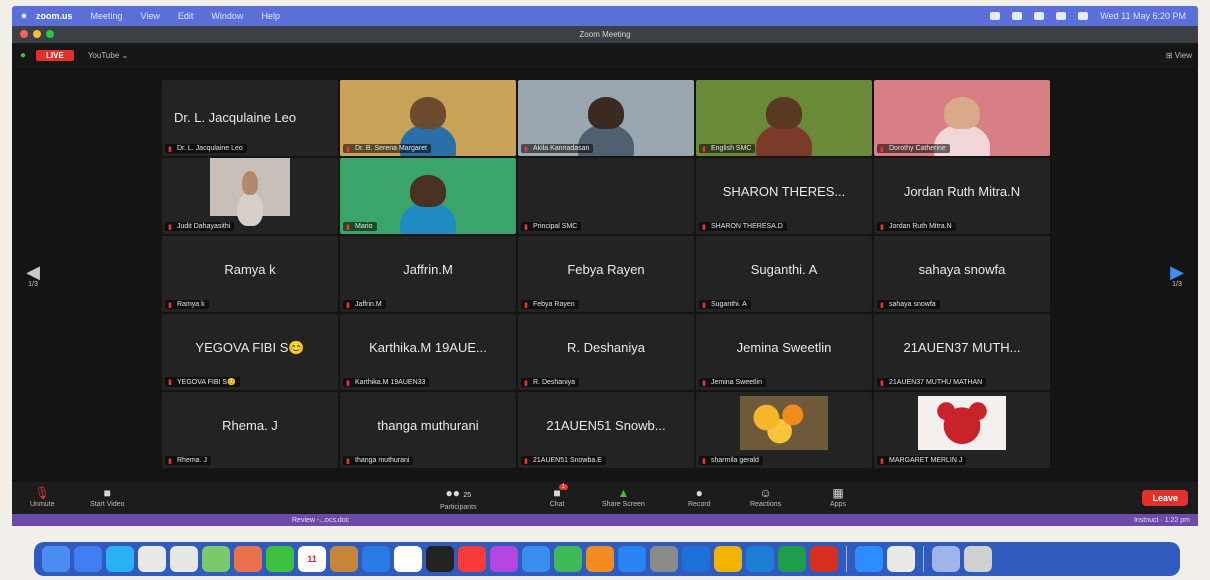  I want to click on participant-tile: 21AUEN51 Snowb... ▮ 21AUEN51 Snowba.E, so click(606, 430).